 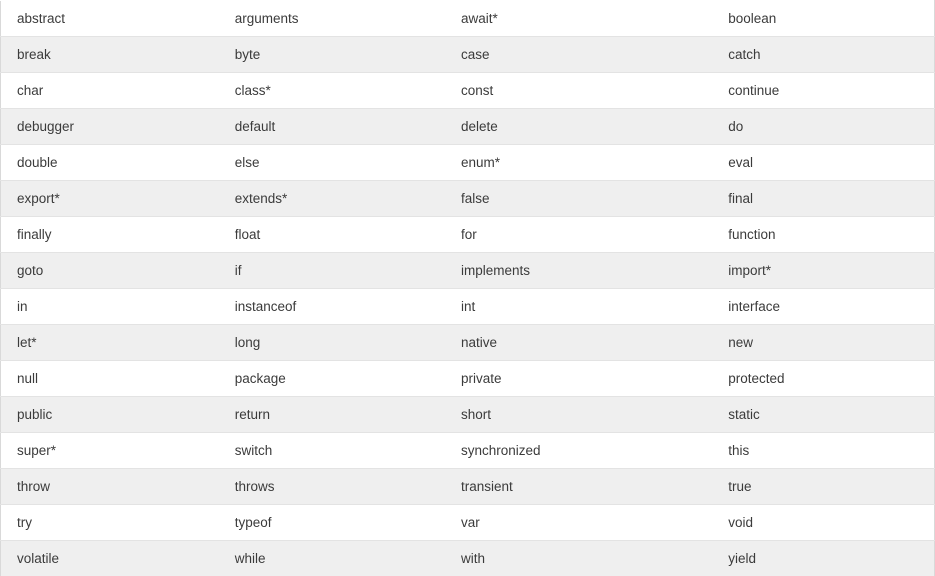 I want to click on table-row: throwthrowstransienttrue, so click(x=468, y=487).